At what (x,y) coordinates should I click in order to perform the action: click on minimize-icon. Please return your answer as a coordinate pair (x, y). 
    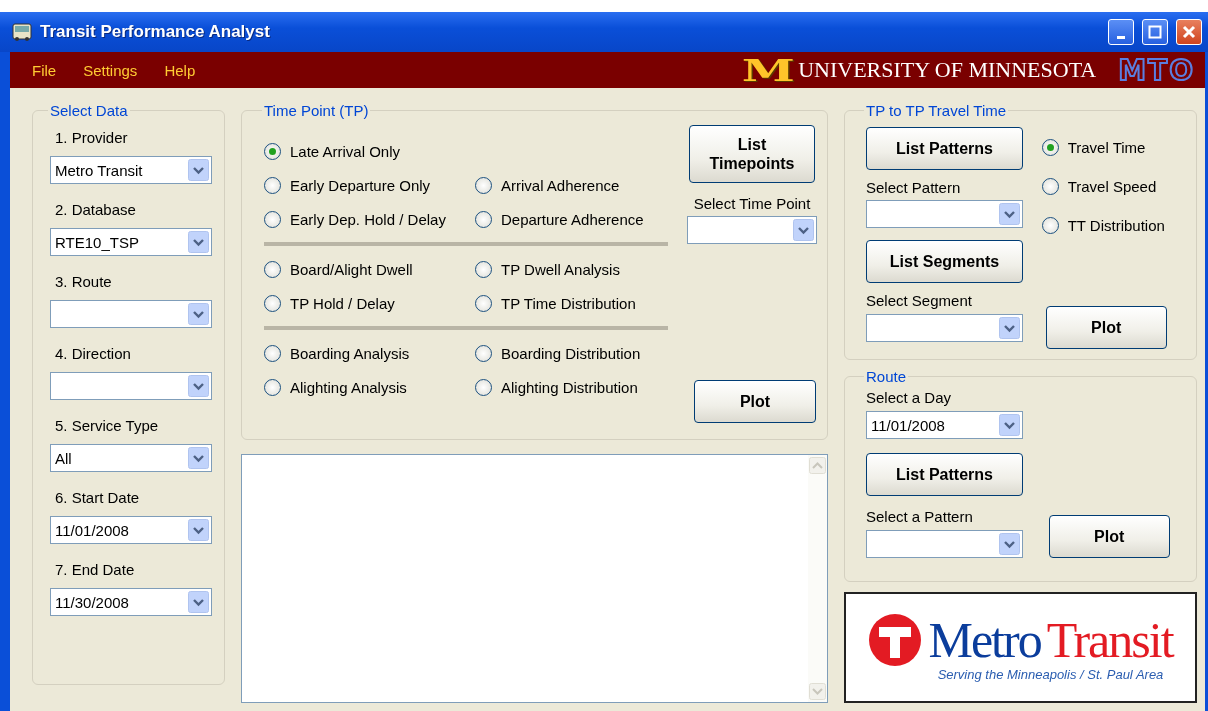
    Looking at the image, I should click on (1121, 37).